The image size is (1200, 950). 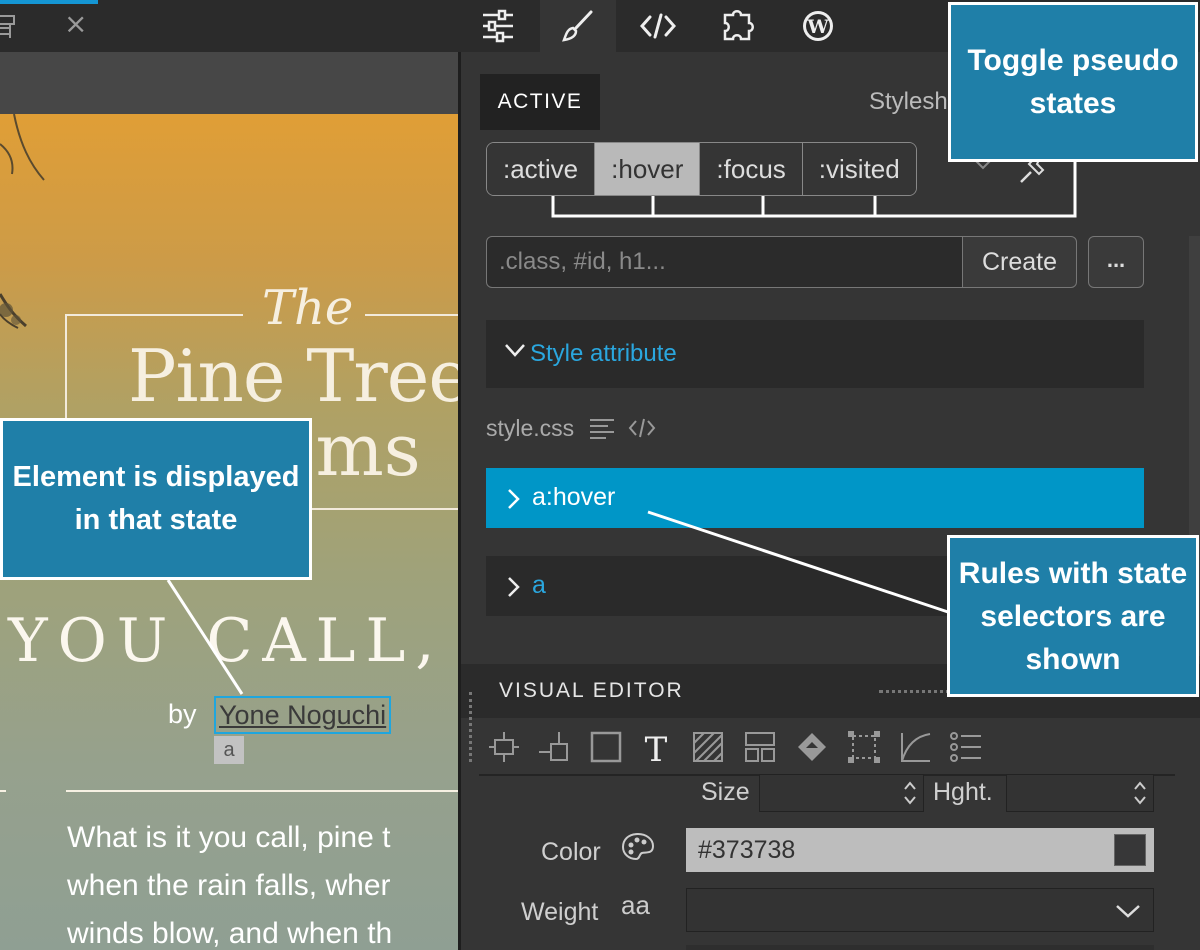 What do you see at coordinates (603, 353) in the screenshot?
I see `style-attribute-label: Style attribute` at bounding box center [603, 353].